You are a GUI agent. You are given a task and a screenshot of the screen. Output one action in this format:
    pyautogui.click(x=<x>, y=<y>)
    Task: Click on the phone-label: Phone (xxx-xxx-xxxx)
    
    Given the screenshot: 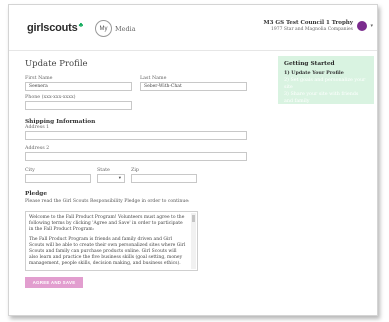 What is the action you would take?
    pyautogui.click(x=50, y=97)
    